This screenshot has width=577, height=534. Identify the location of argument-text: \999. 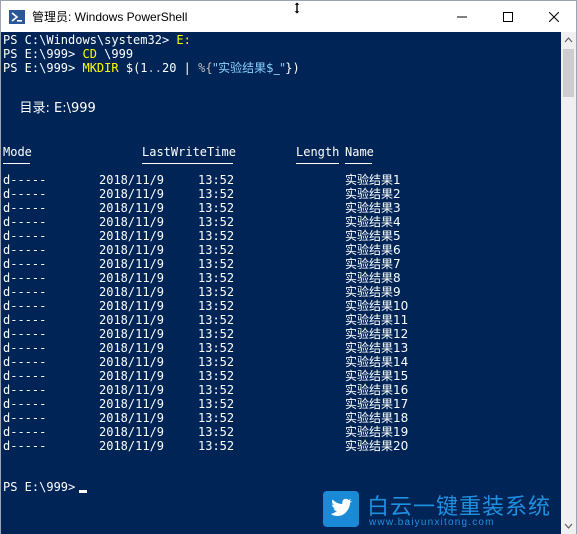
(119, 54).